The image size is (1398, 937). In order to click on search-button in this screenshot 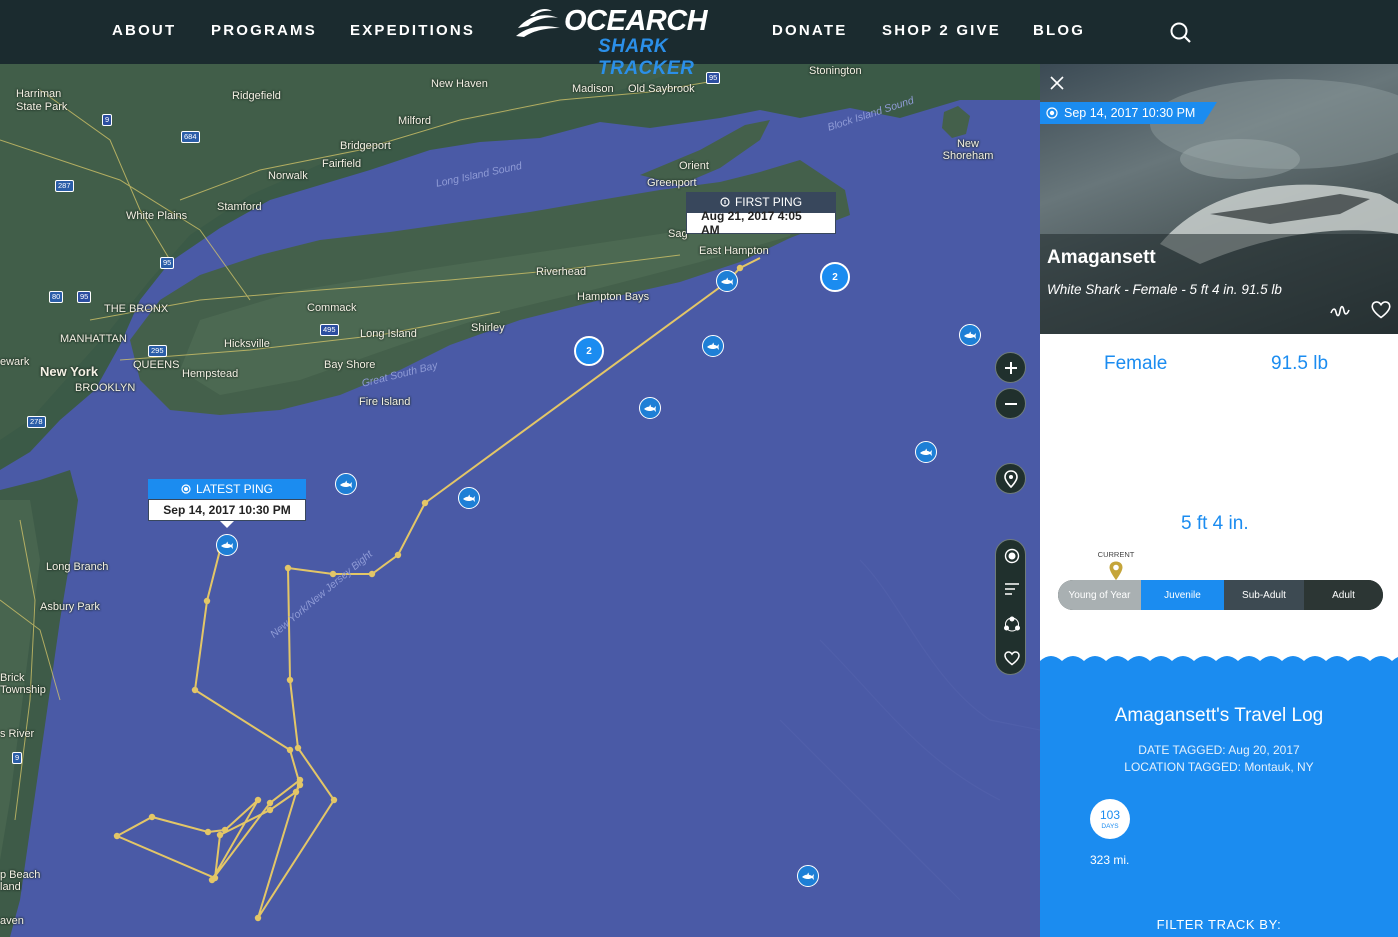, I will do `click(1181, 33)`.